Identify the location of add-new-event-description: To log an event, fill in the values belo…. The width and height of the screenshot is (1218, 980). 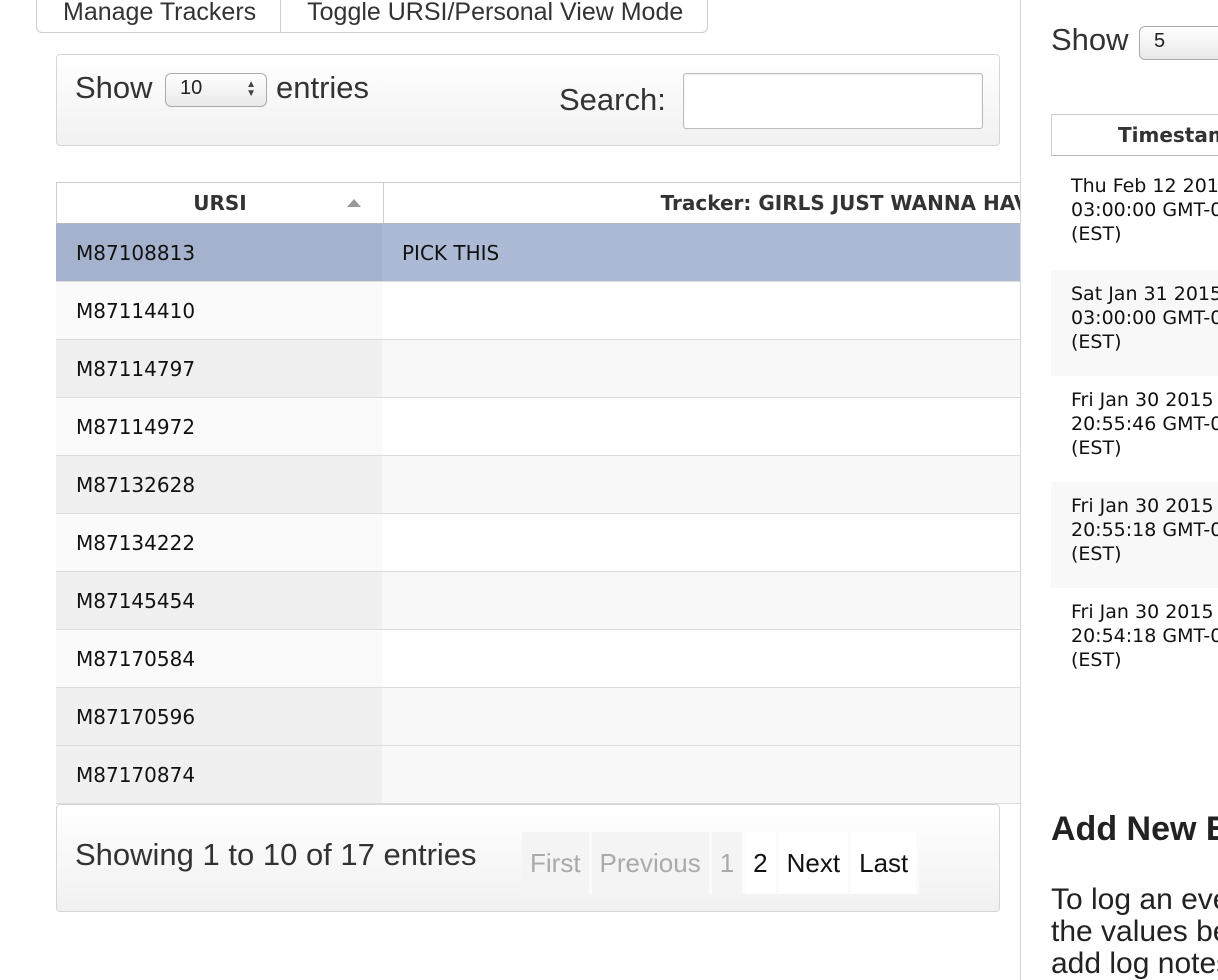
(1134, 931).